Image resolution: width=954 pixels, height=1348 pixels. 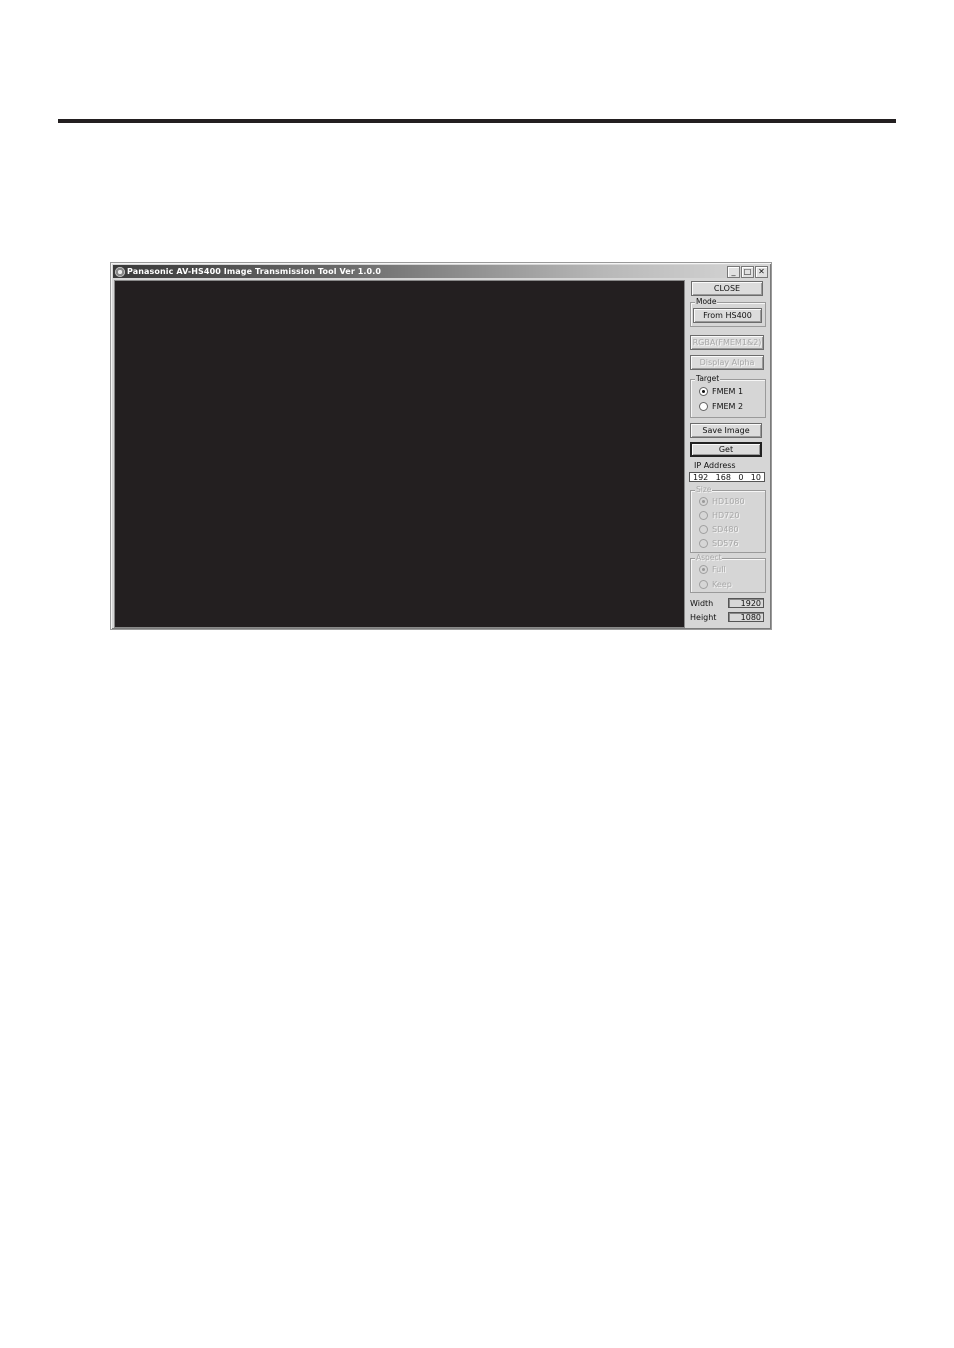 What do you see at coordinates (719, 569) in the screenshot?
I see `radio-label: Full` at bounding box center [719, 569].